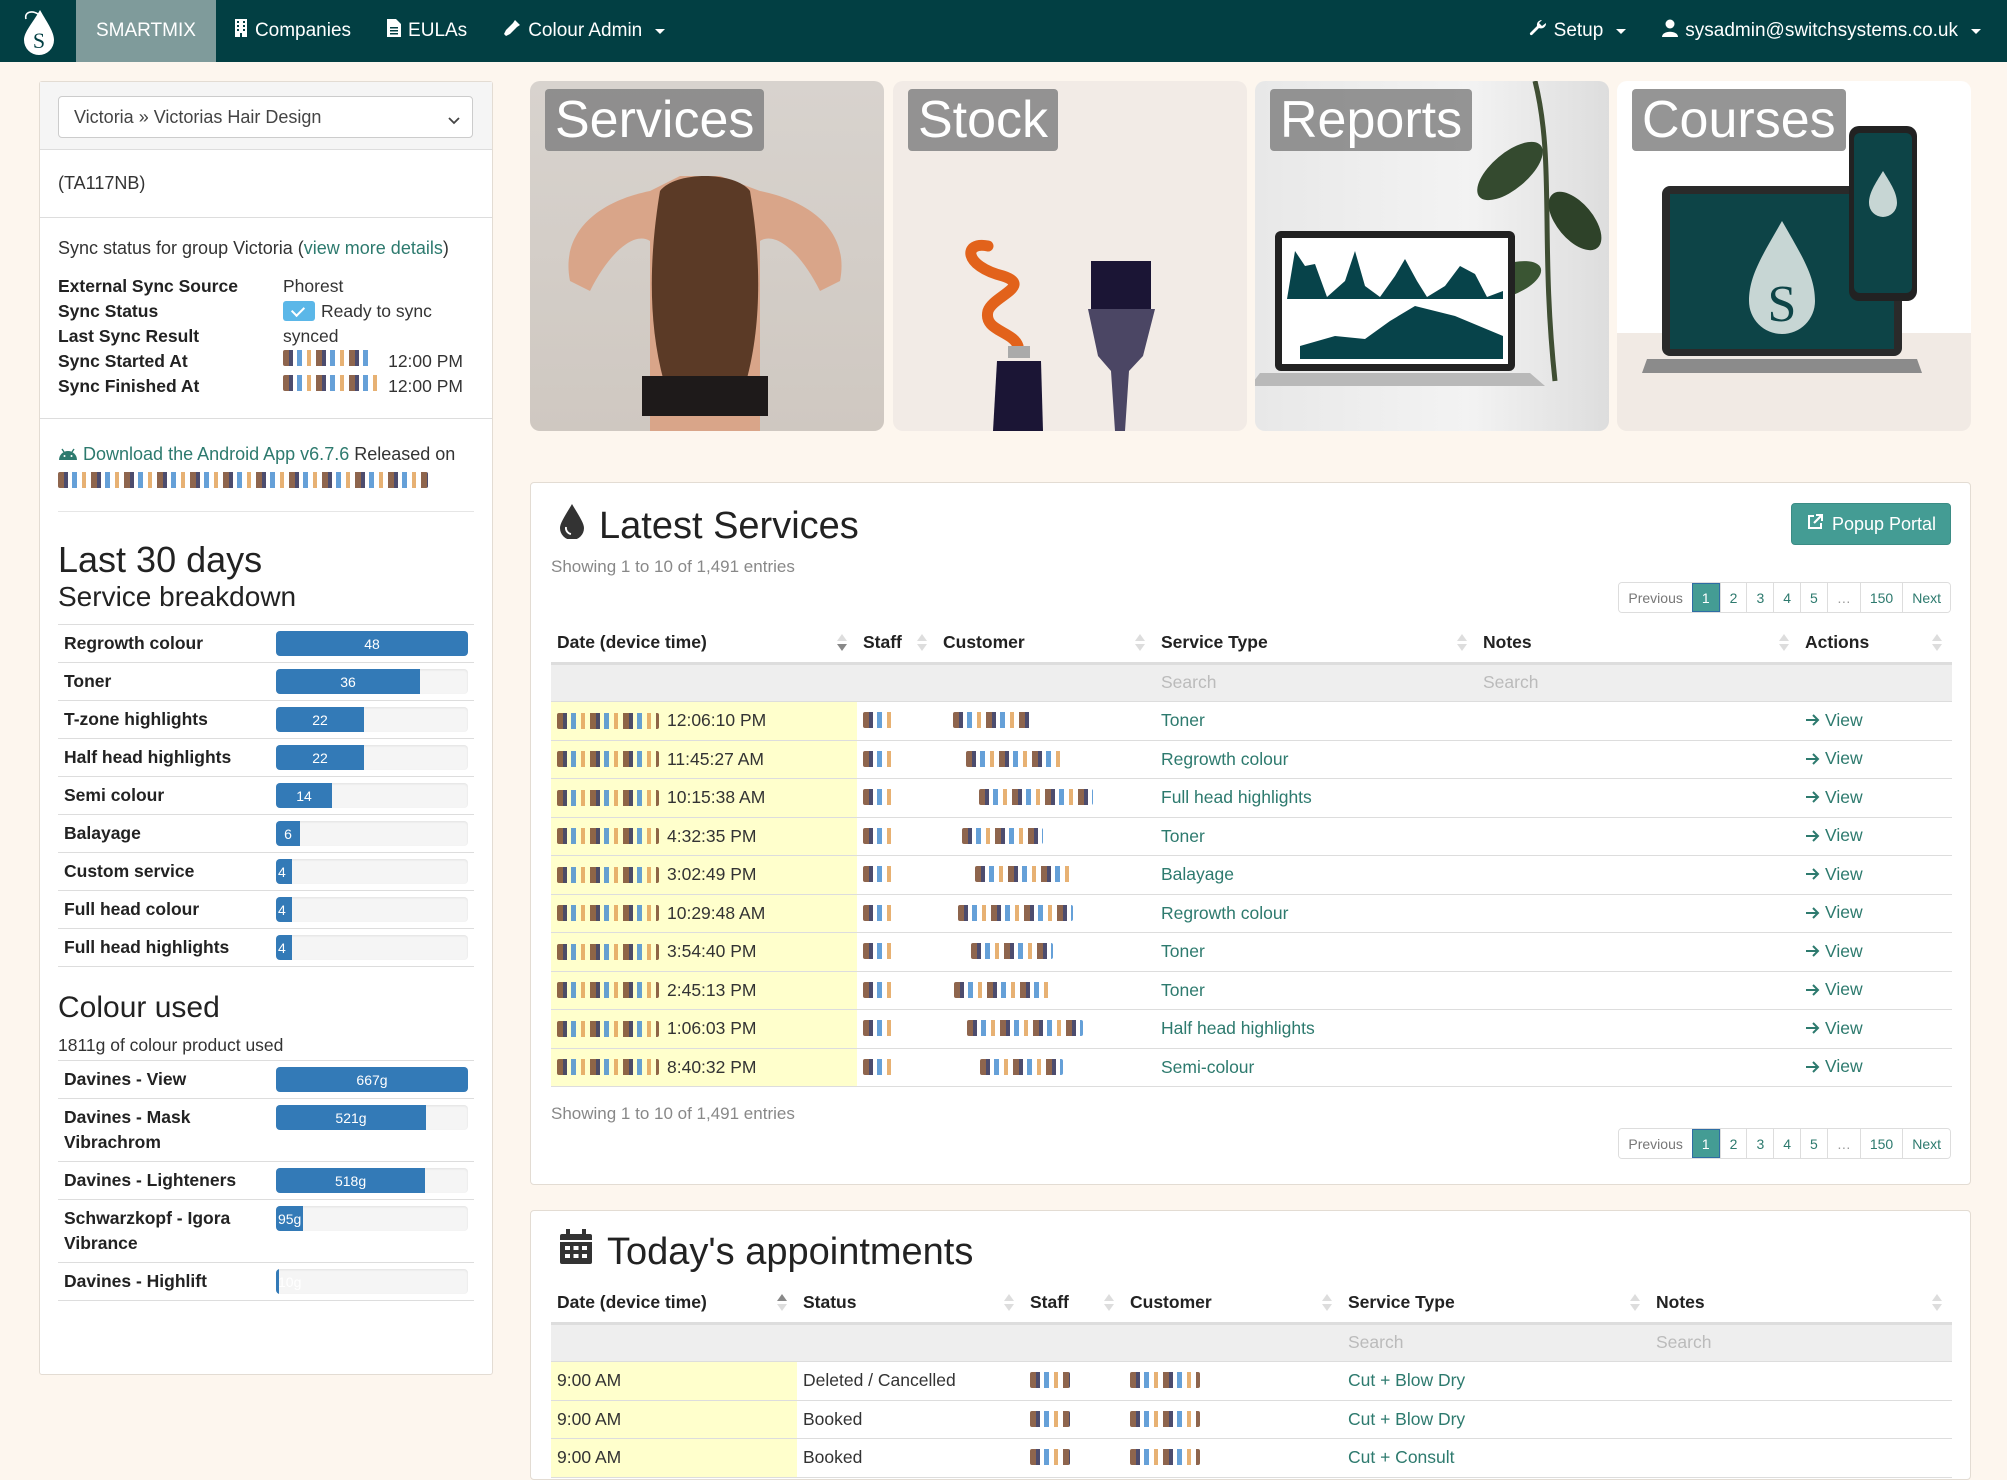  I want to click on colour-used-row: Davines - View 667g, so click(266, 1080).